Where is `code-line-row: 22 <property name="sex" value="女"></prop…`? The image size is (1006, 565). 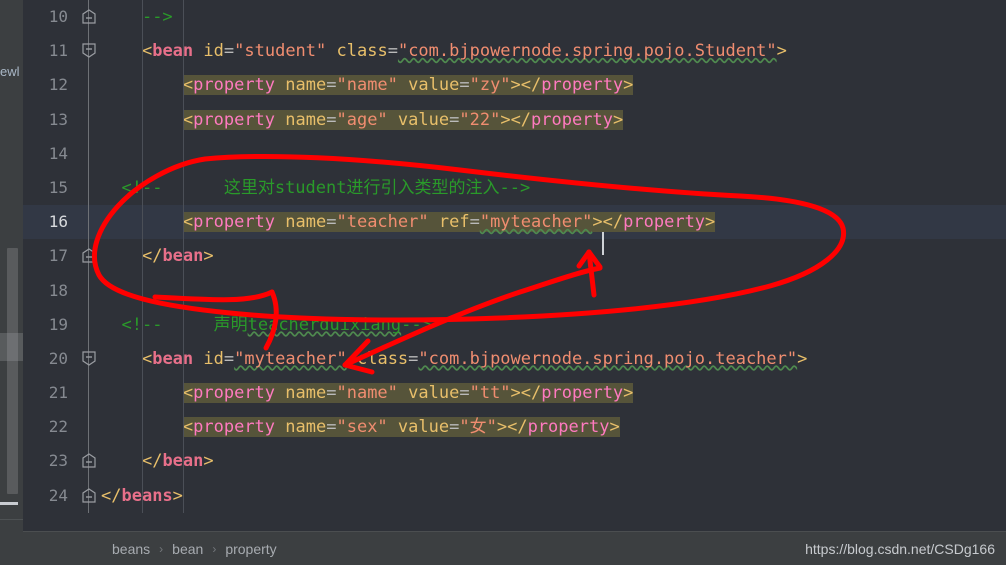 code-line-row: 22 <property name="sex" value="女"></prop… is located at coordinates (514, 427).